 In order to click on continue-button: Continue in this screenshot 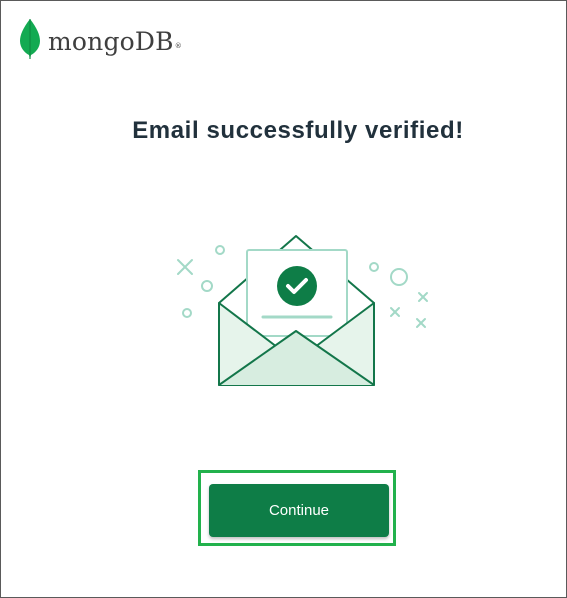, I will do `click(299, 510)`.